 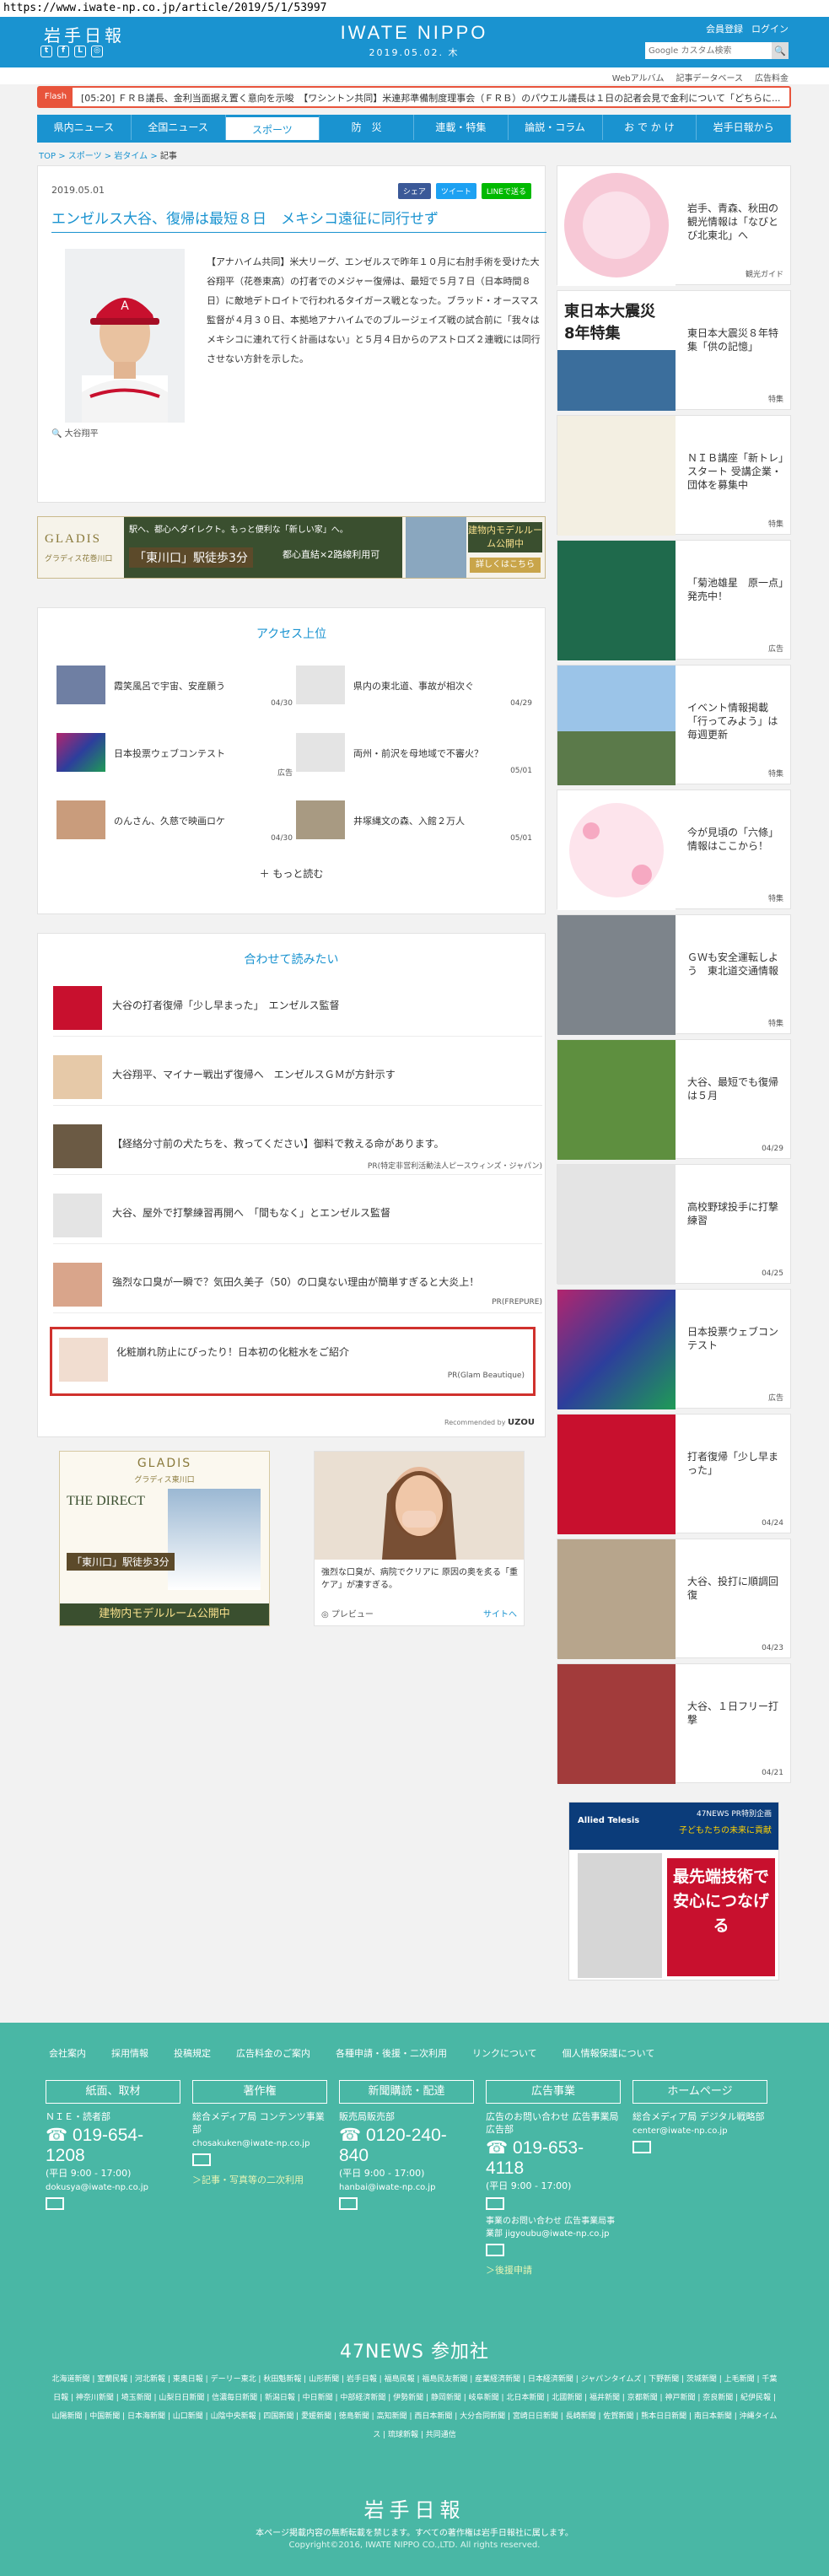 I want to click on display-ad-site-link: サイトへ, so click(x=500, y=1613).